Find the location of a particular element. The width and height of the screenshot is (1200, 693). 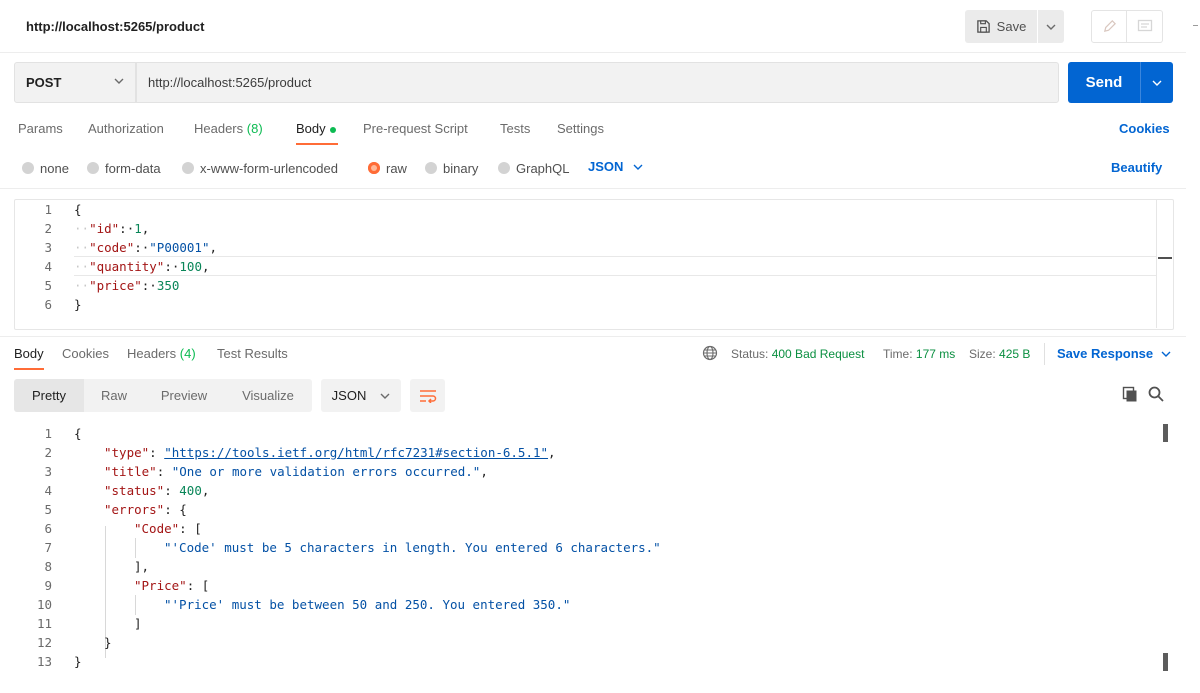

response-tab-headers: Headers (4) is located at coordinates (161, 353).